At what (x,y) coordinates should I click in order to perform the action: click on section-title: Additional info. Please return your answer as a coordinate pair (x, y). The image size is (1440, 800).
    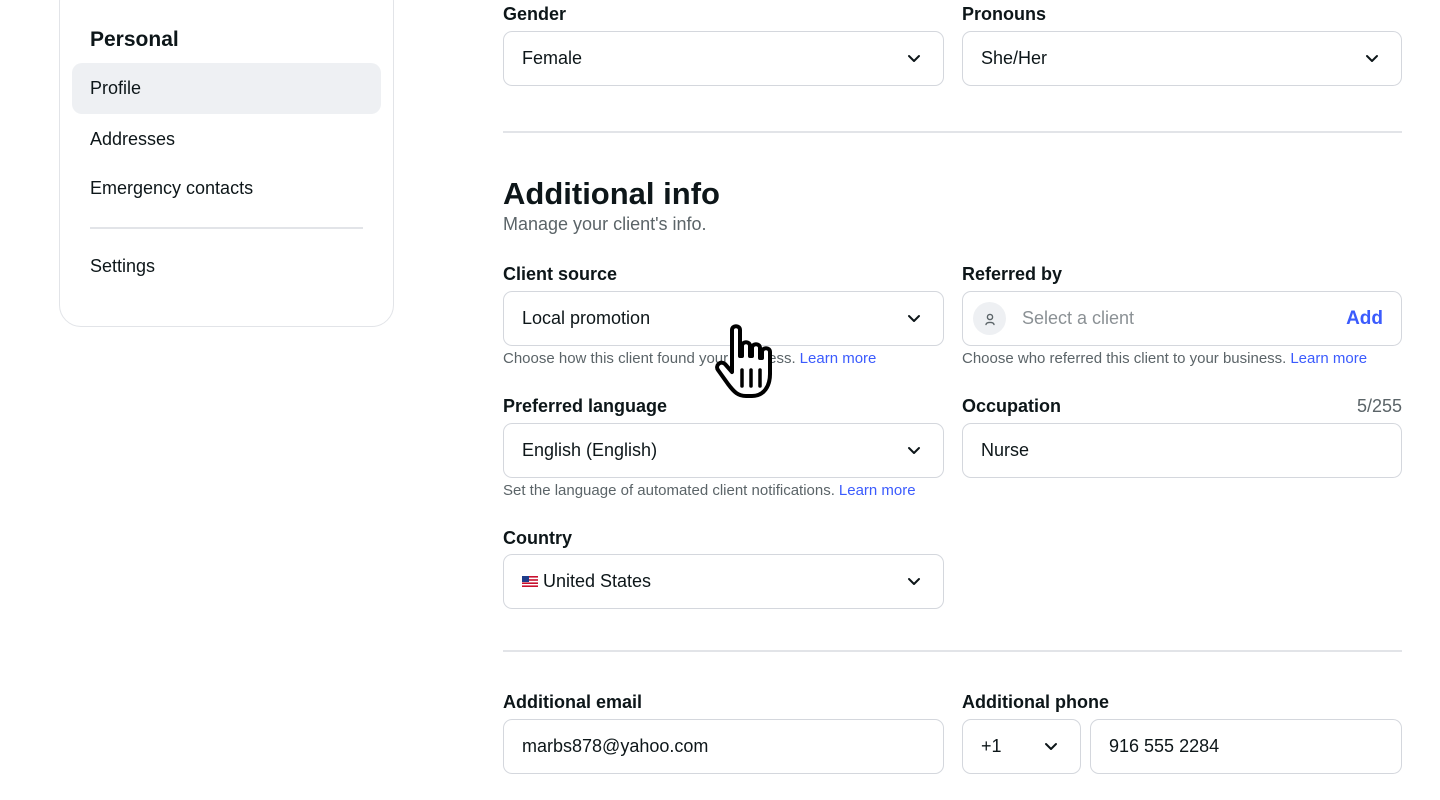
    Looking at the image, I should click on (611, 193).